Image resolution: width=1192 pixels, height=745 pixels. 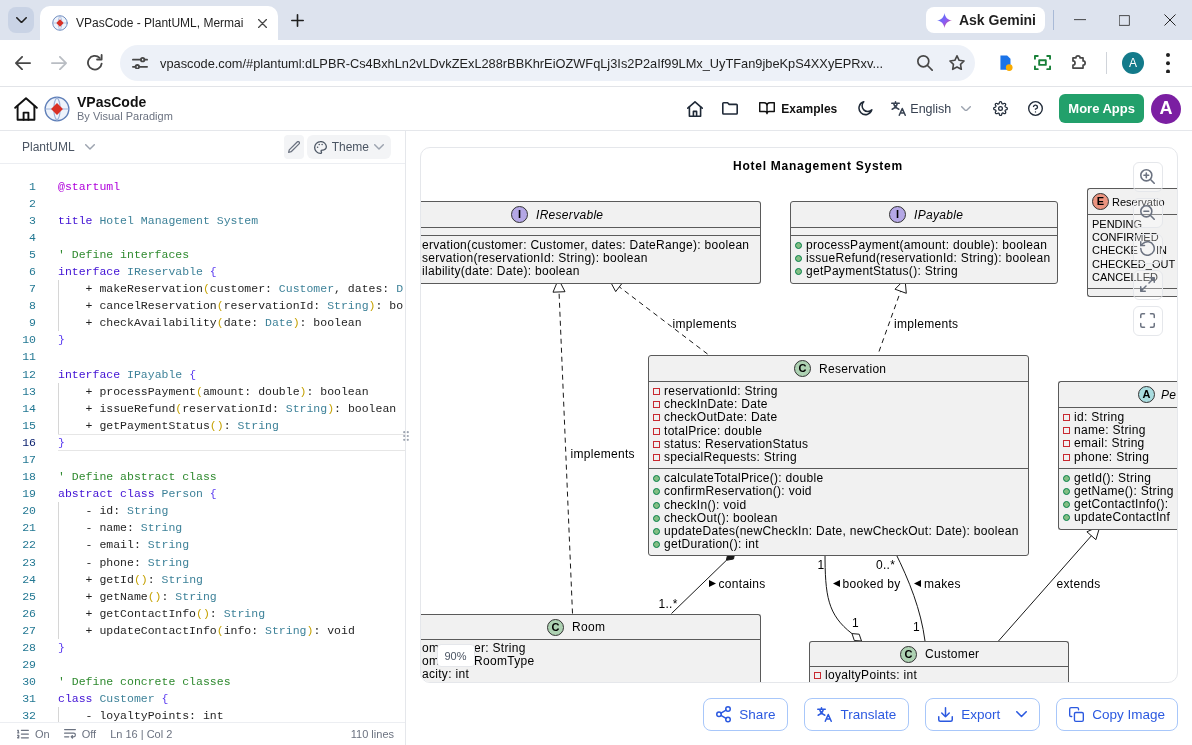 I want to click on language-dropdown: PlantUML, so click(x=58, y=147).